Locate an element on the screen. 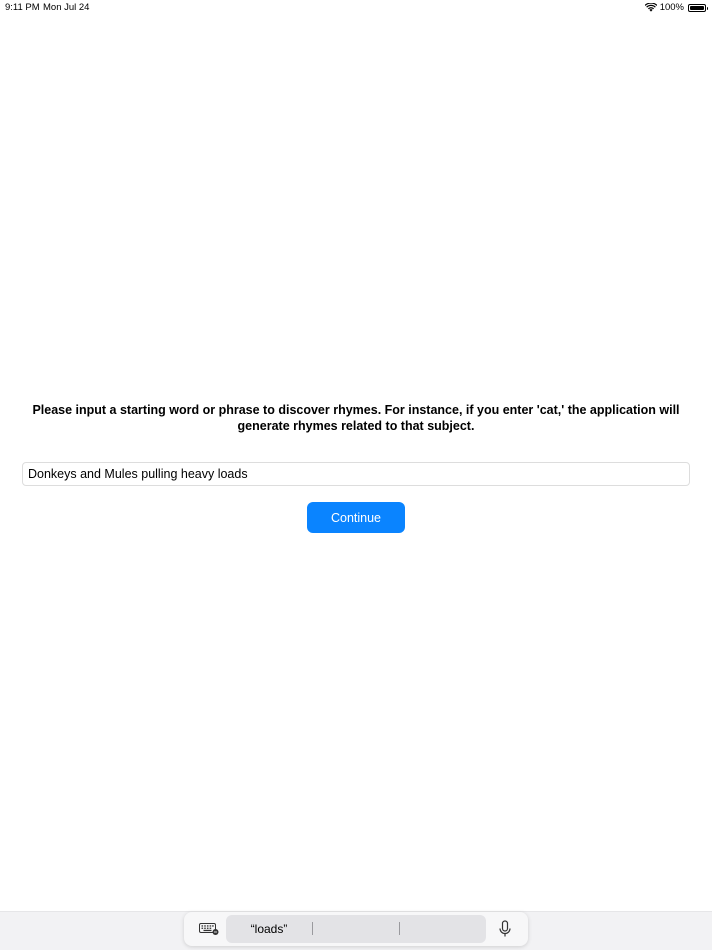  status-time: 9:11 PM is located at coordinates (22, 7).